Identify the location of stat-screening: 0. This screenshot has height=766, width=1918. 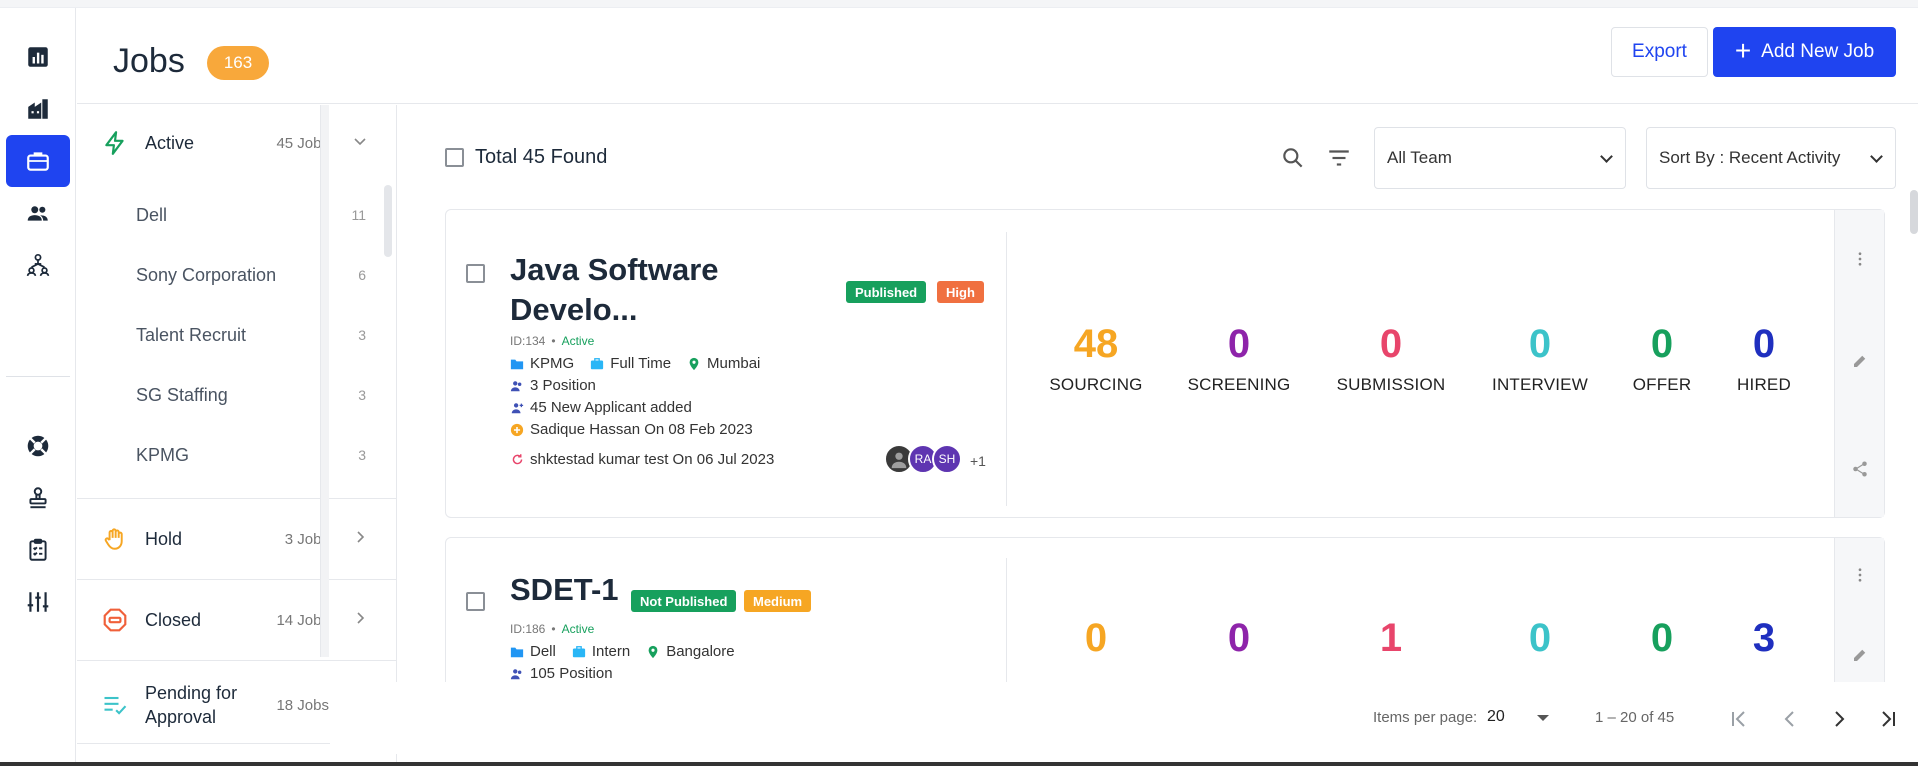
(1239, 638).